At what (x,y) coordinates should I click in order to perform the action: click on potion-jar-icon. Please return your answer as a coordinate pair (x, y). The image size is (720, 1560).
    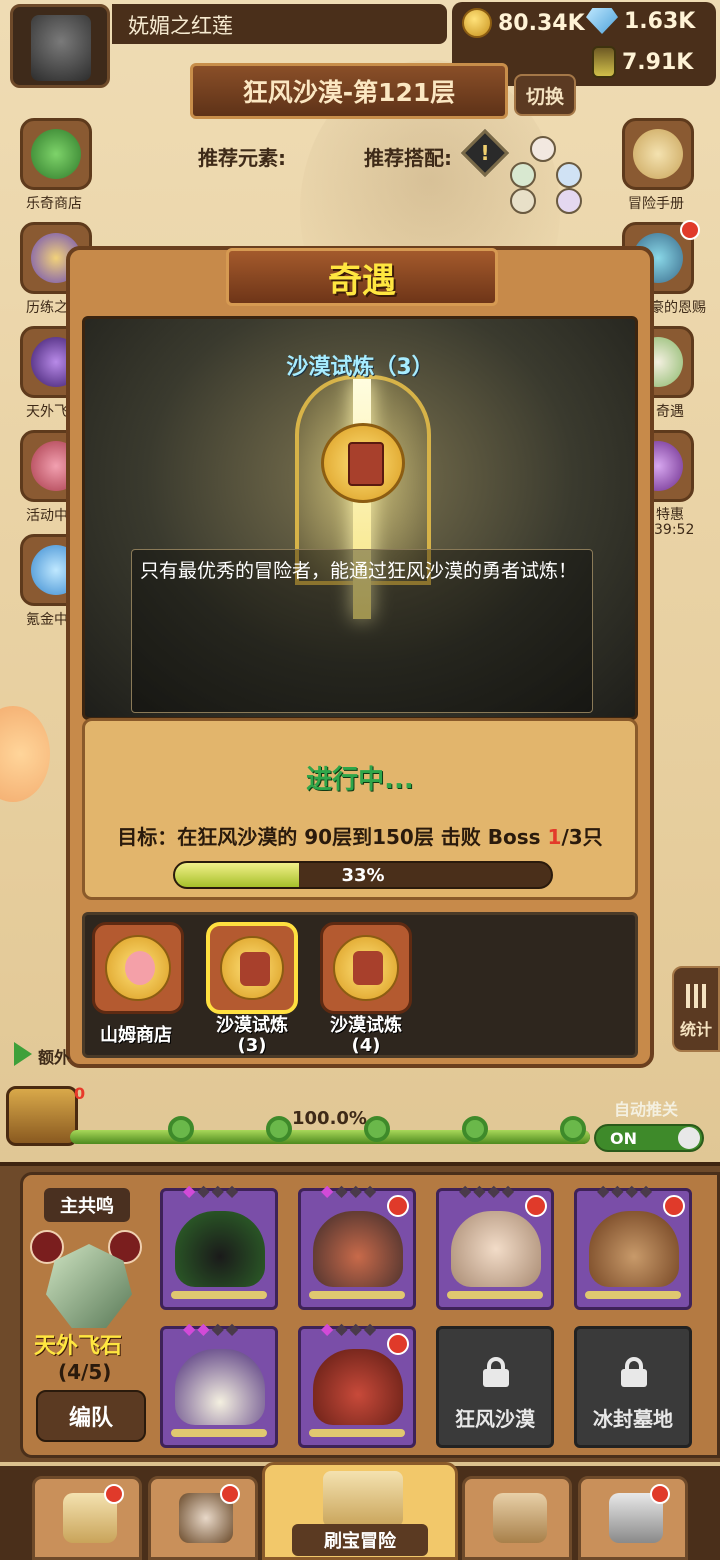
    Looking at the image, I should click on (604, 62).